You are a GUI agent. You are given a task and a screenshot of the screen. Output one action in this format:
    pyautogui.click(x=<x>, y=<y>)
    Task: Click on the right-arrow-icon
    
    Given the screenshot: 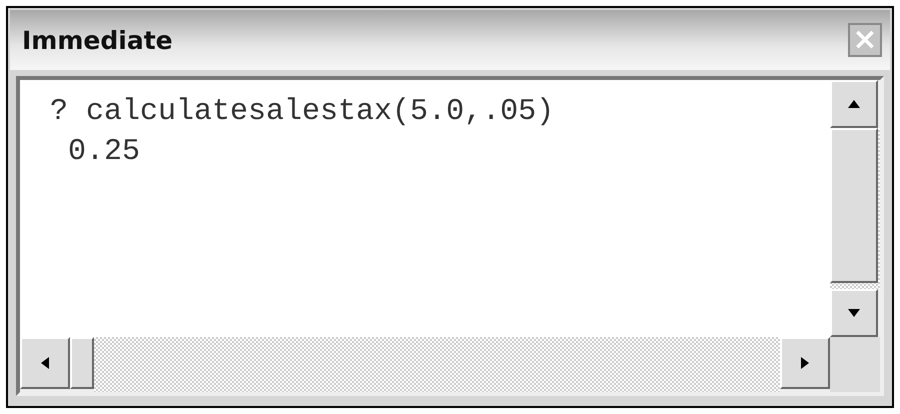 What is the action you would take?
    pyautogui.click(x=805, y=363)
    